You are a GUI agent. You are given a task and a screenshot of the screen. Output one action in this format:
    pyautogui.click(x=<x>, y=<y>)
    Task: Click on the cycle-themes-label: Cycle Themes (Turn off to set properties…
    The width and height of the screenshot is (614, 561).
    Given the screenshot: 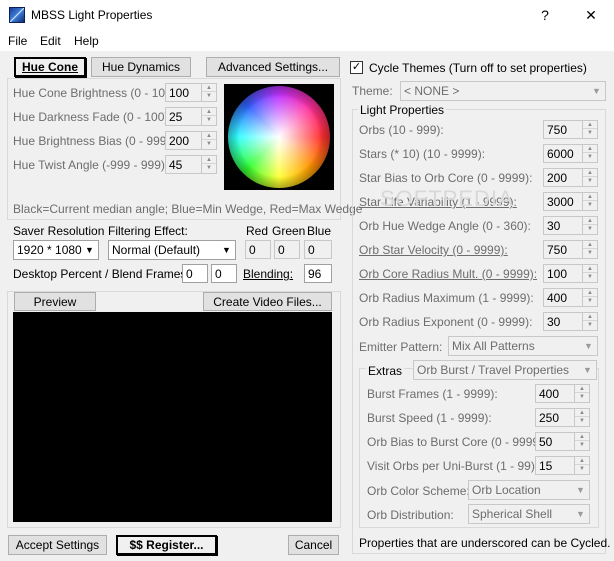 What is the action you would take?
    pyautogui.click(x=478, y=68)
    